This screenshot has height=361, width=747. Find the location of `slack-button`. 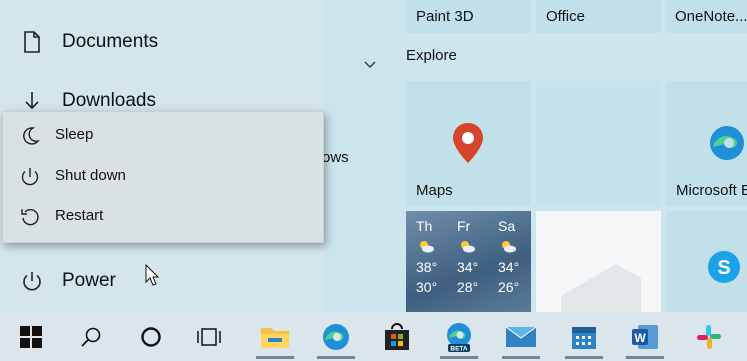

slack-button is located at coordinates (709, 336).